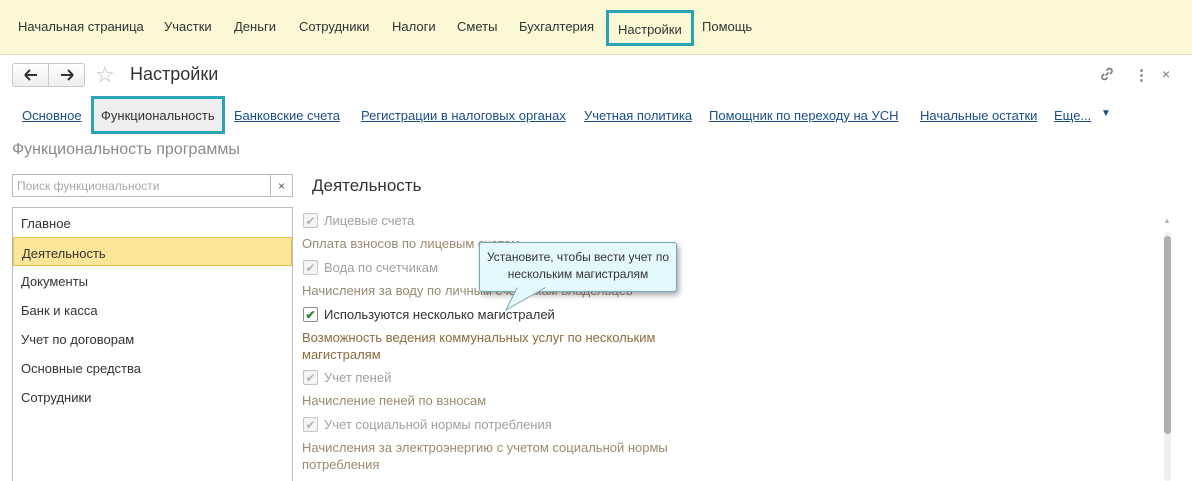 This screenshot has height=481, width=1192. I want to click on history-nav, so click(48, 75).